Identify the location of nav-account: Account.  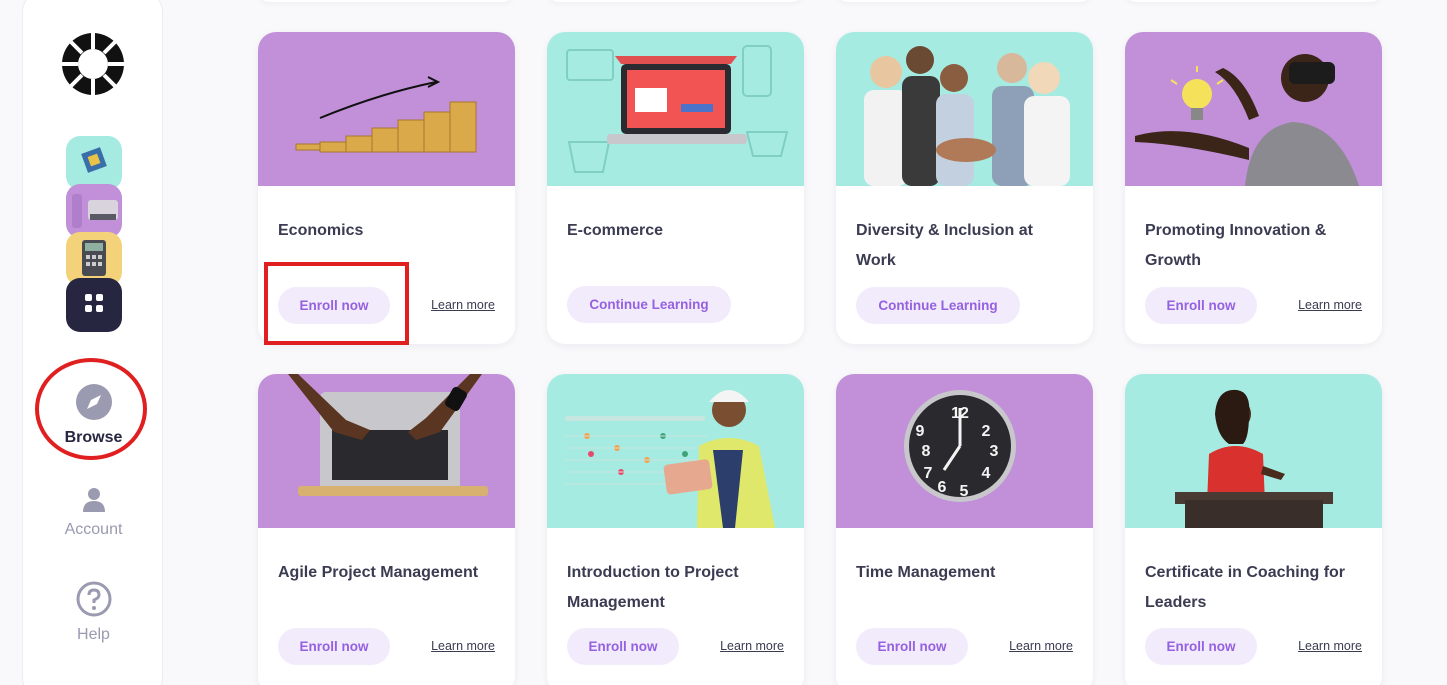
(93, 512).